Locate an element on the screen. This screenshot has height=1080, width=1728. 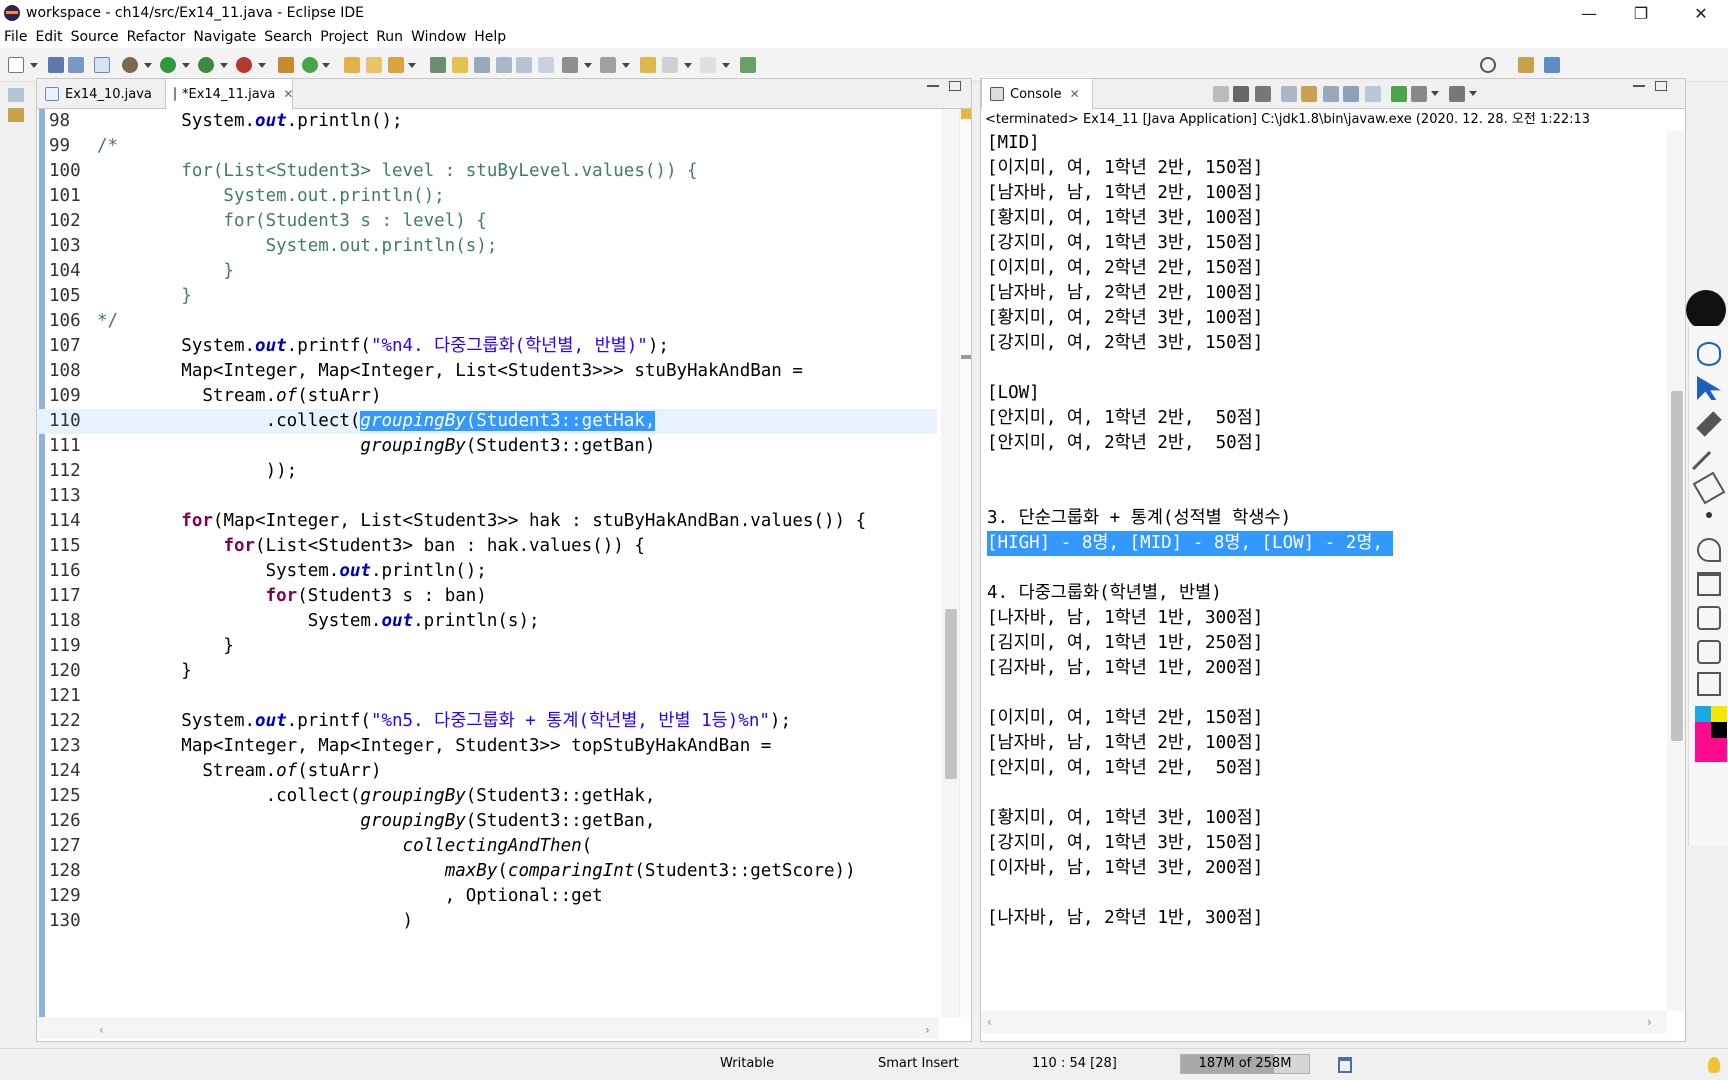
insert-mode-status: Smart Insert is located at coordinates (918, 1063).